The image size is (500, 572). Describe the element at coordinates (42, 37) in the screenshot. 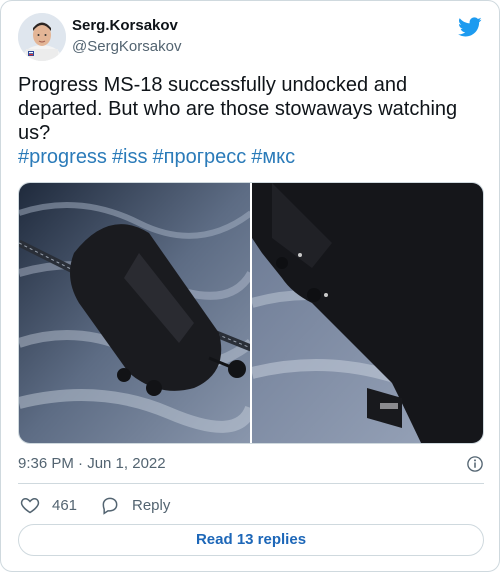

I see `avatar` at that location.